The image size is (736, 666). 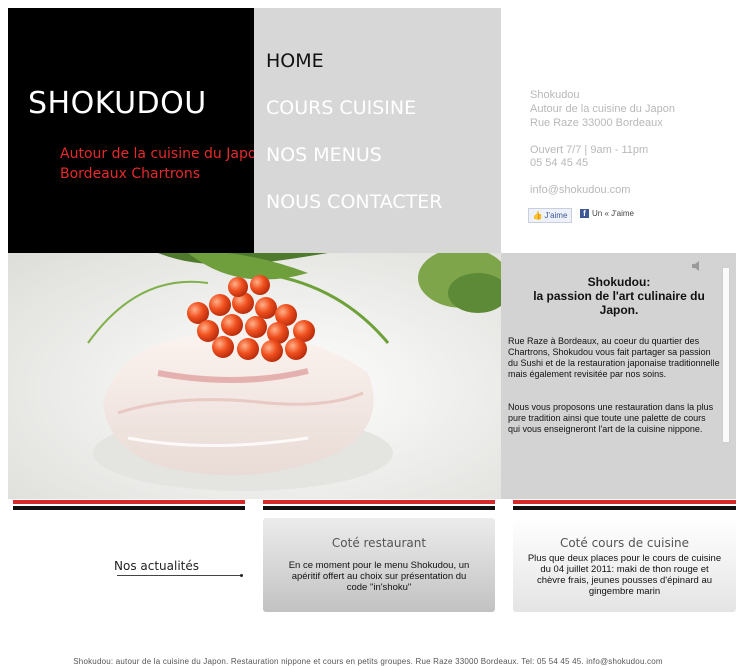 I want to click on news-underline, so click(x=179, y=575).